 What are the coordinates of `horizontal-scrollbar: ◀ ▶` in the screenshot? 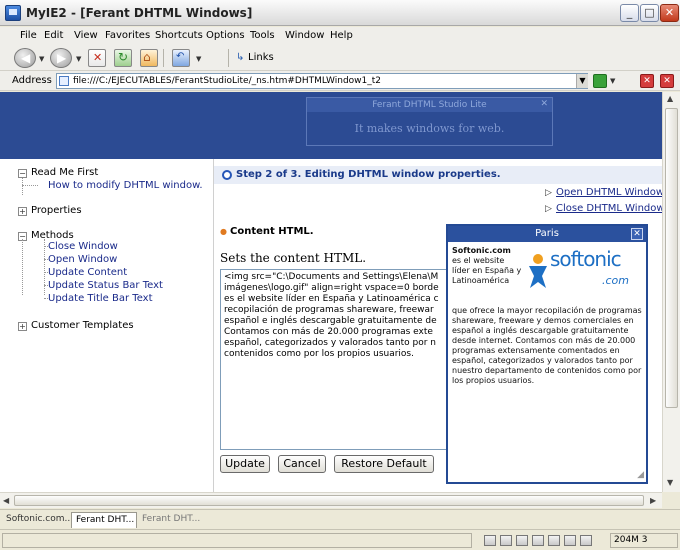 It's located at (331, 500).